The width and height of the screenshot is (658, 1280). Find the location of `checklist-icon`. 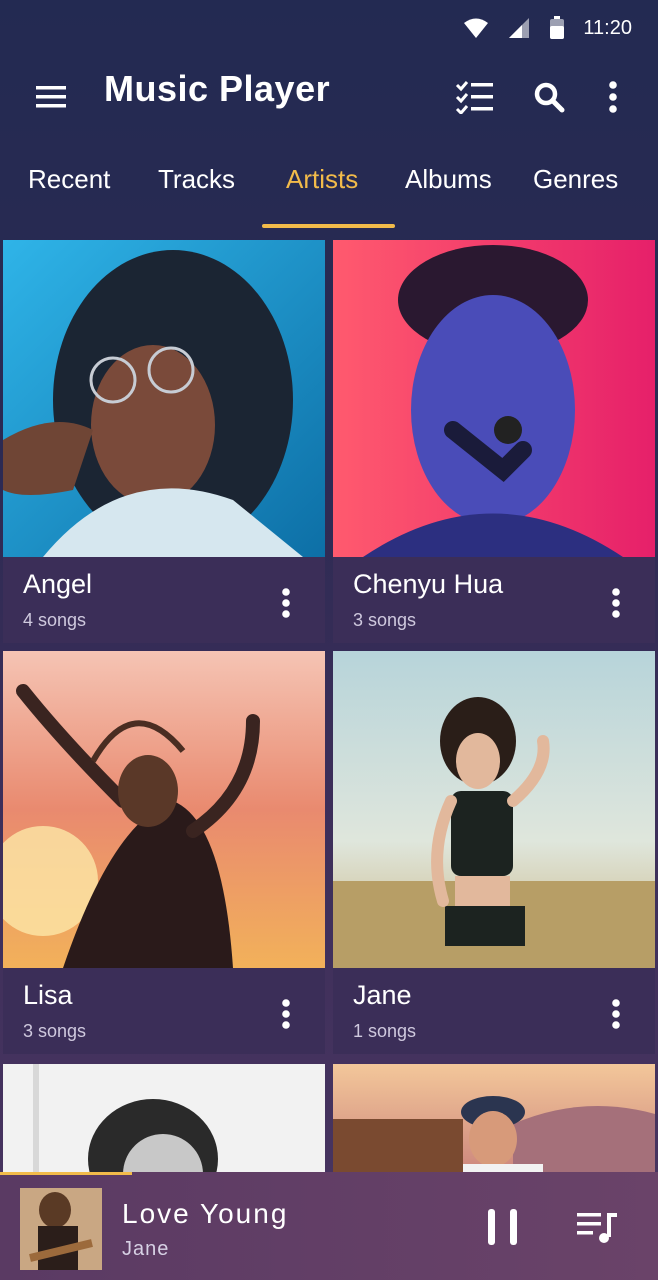

checklist-icon is located at coordinates (474, 97).